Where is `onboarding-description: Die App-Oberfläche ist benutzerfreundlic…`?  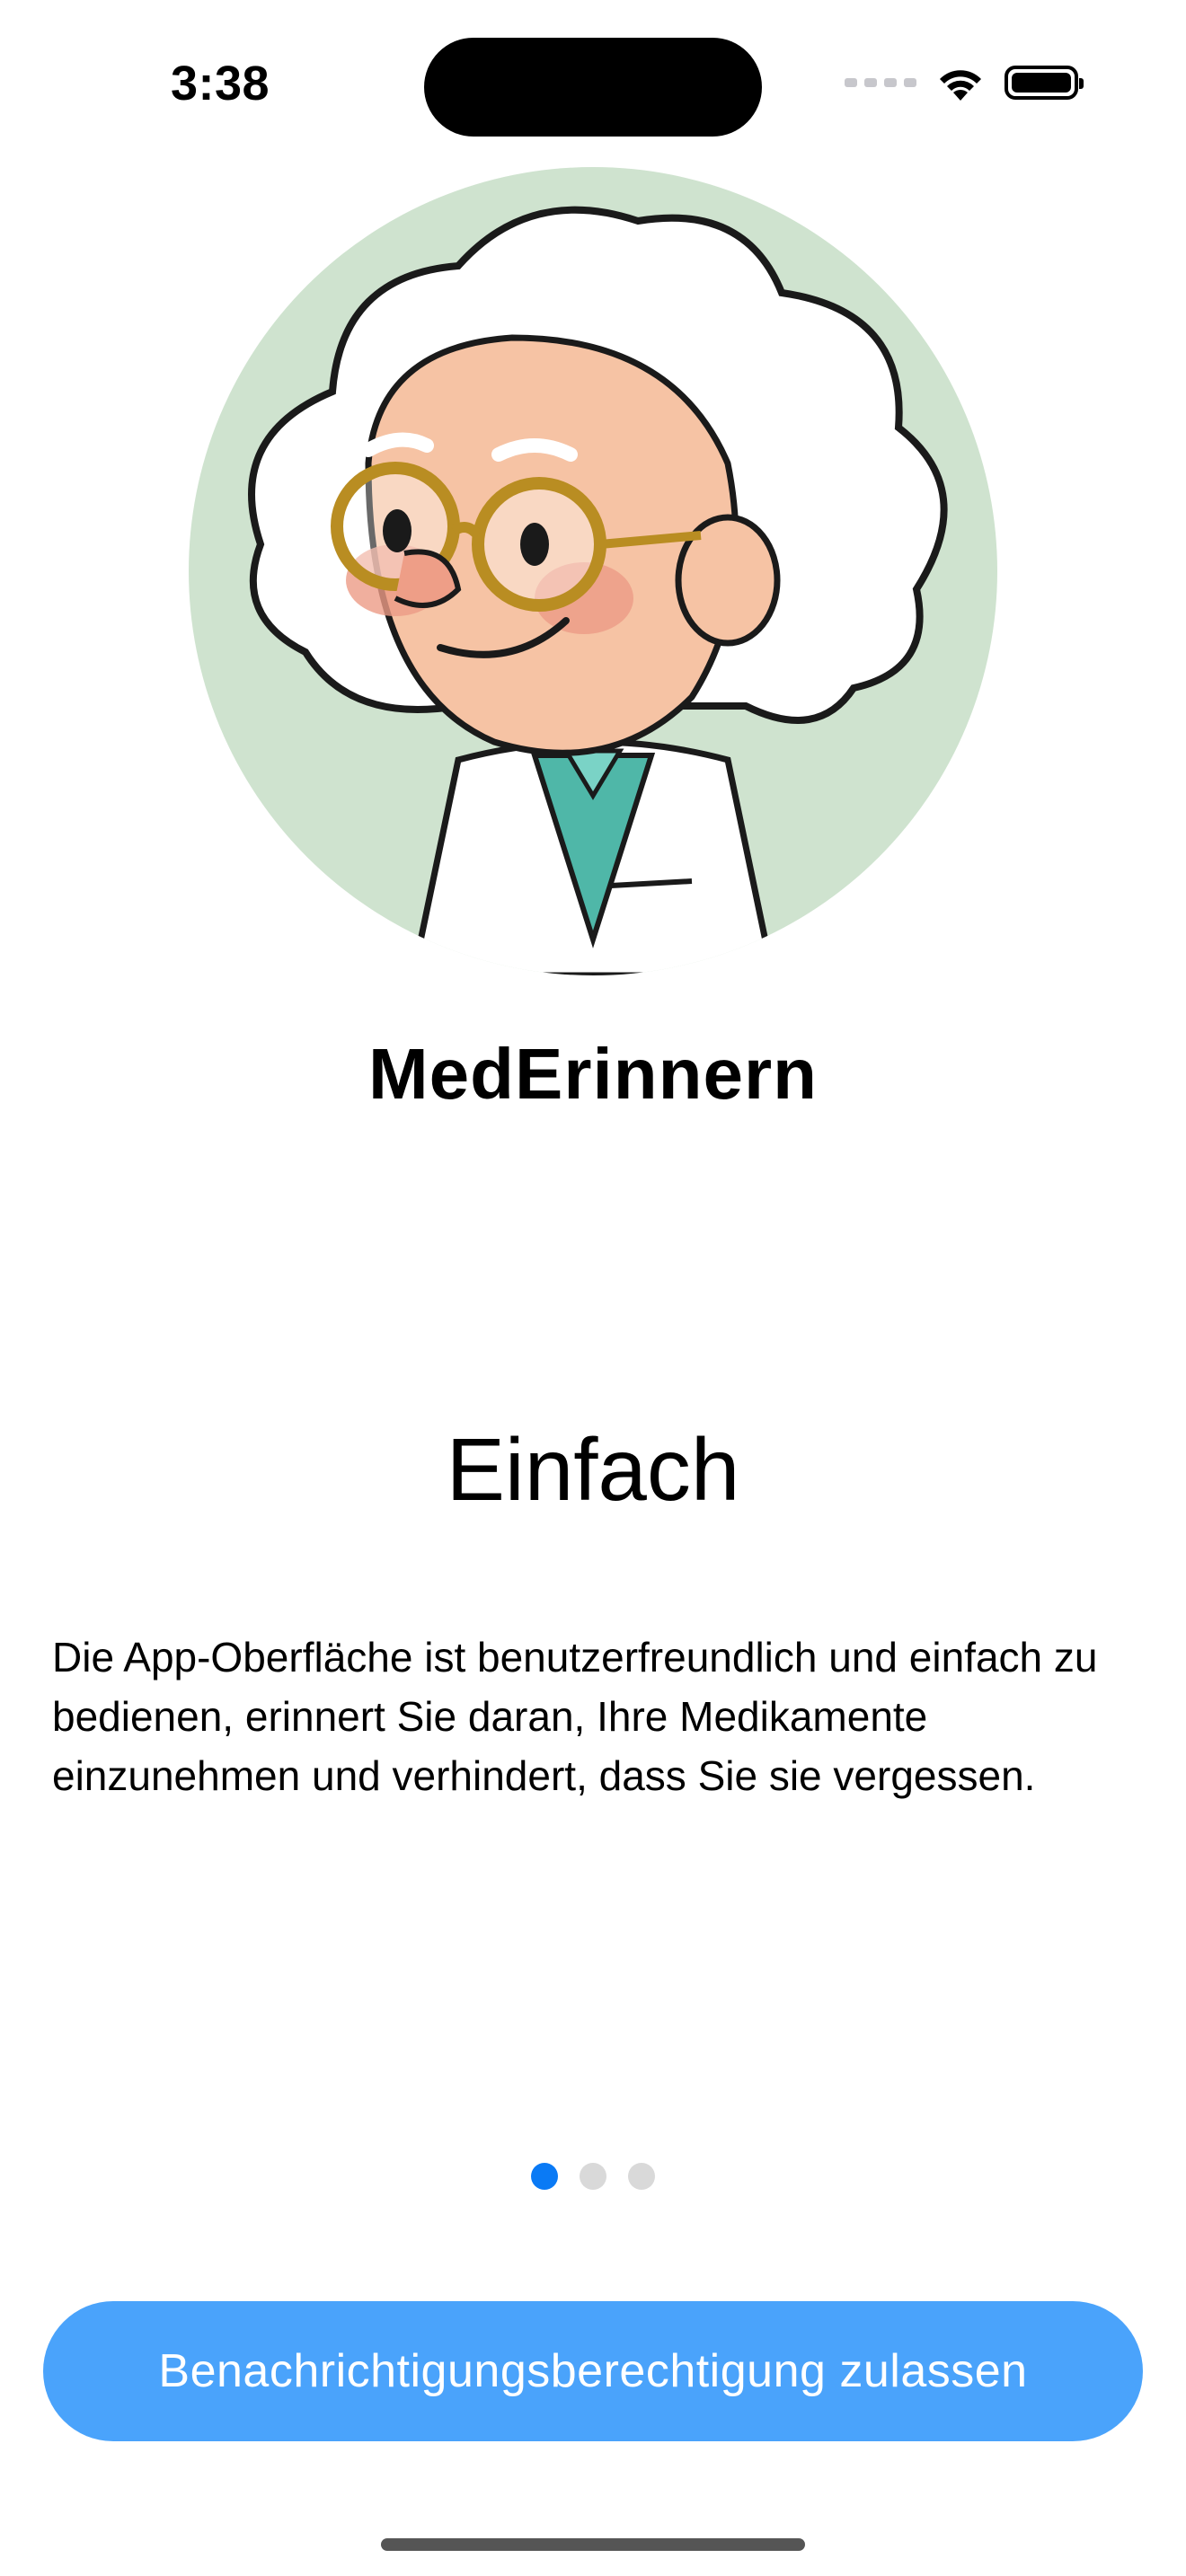
onboarding-description: Die App-Oberfläche ist benutzerfreundlic… is located at coordinates (575, 1716).